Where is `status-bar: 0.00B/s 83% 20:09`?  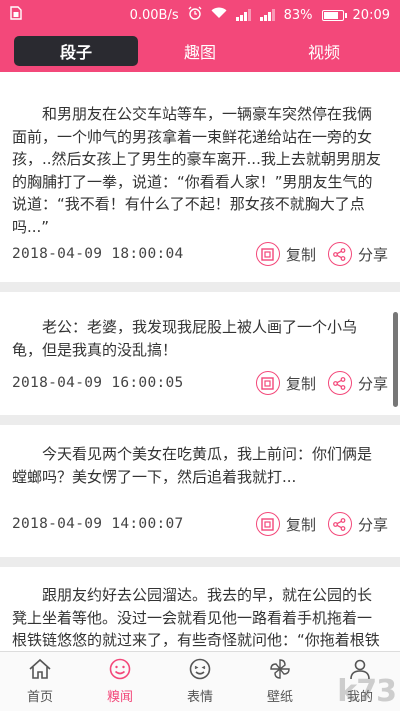 status-bar: 0.00B/s 83% 20:09 is located at coordinates (200, 15).